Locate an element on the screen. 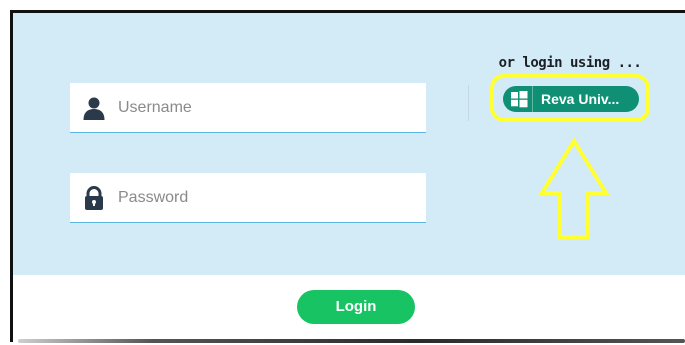  up-arrow-annotation is located at coordinates (574, 188).